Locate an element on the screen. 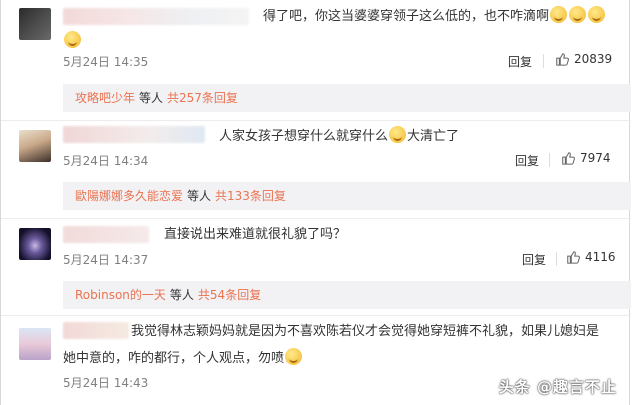 This screenshot has width=640, height=405. sub-reply-user: Robinson的一天 is located at coordinates (114, 295).